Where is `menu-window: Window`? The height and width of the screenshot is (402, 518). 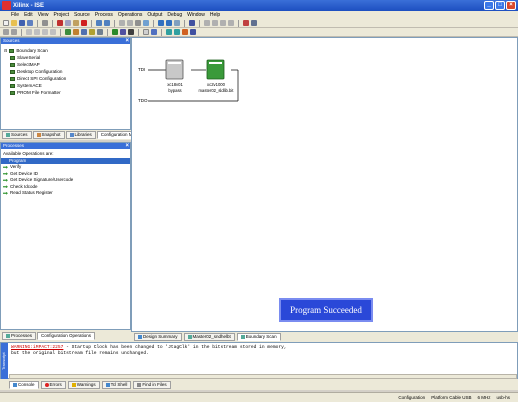
menu-window: Window is located at coordinates (196, 15).